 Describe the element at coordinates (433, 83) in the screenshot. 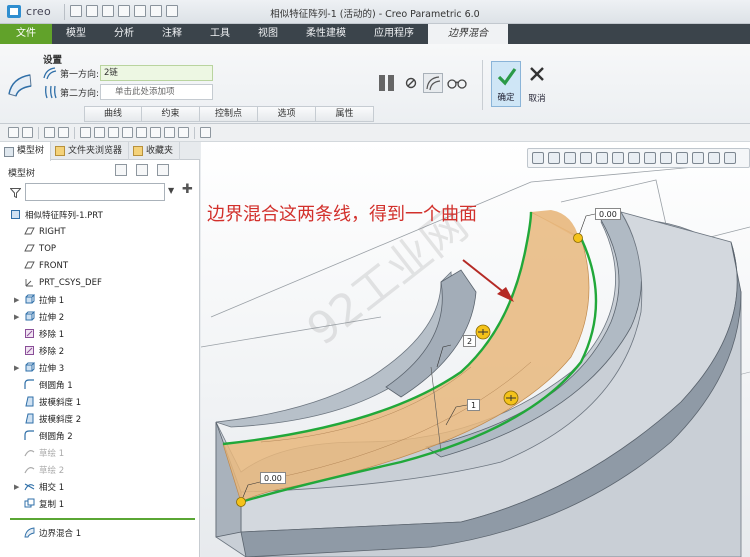

I see `preview-geometry-icon` at that location.